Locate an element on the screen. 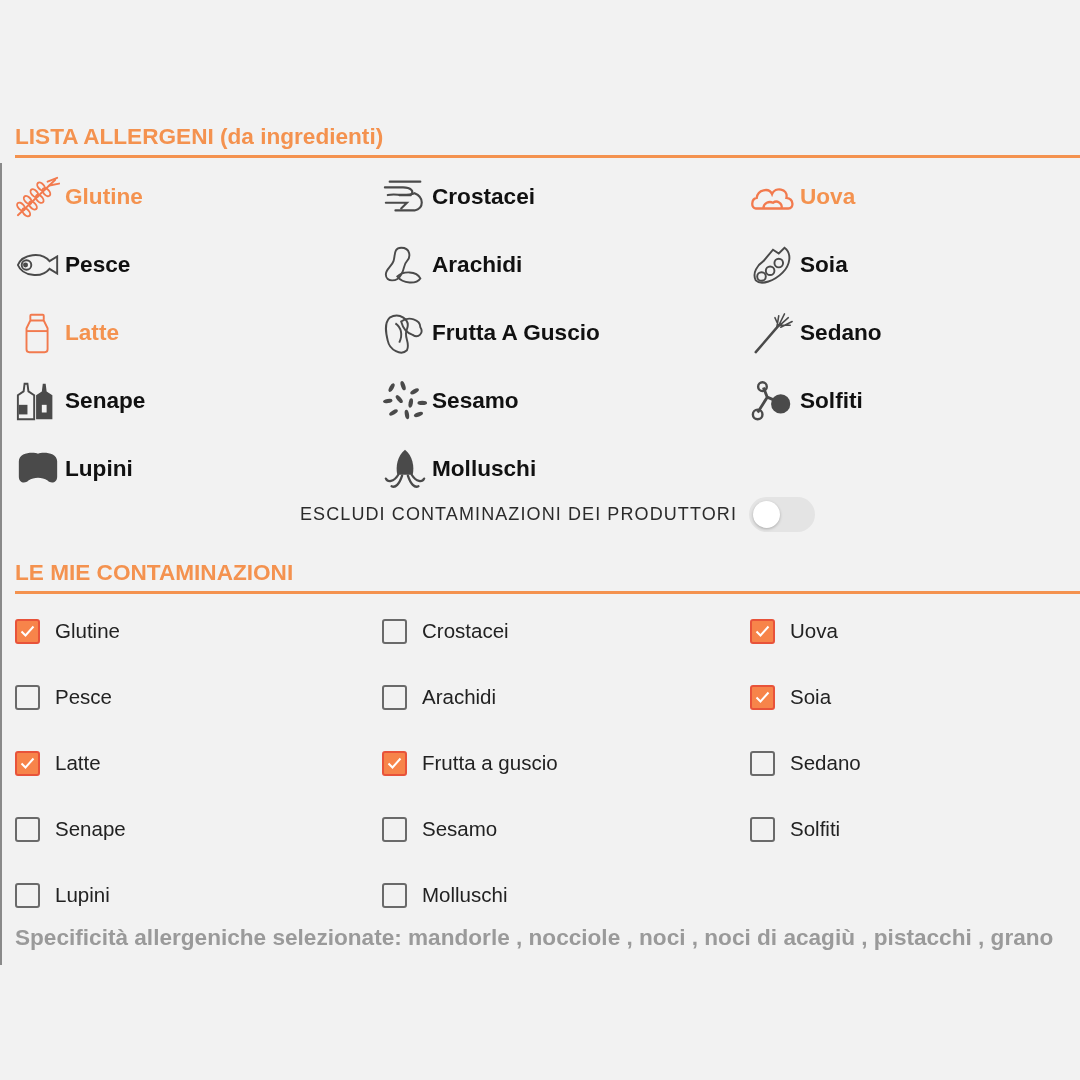  allergen-label: Pesce is located at coordinates (98, 265).